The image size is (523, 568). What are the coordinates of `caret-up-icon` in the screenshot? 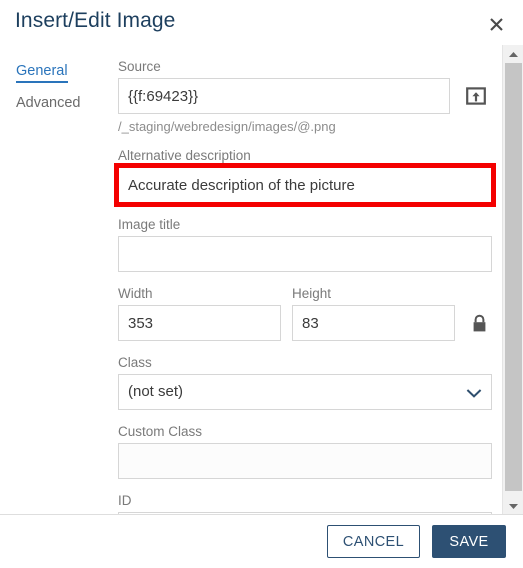 It's located at (513, 54).